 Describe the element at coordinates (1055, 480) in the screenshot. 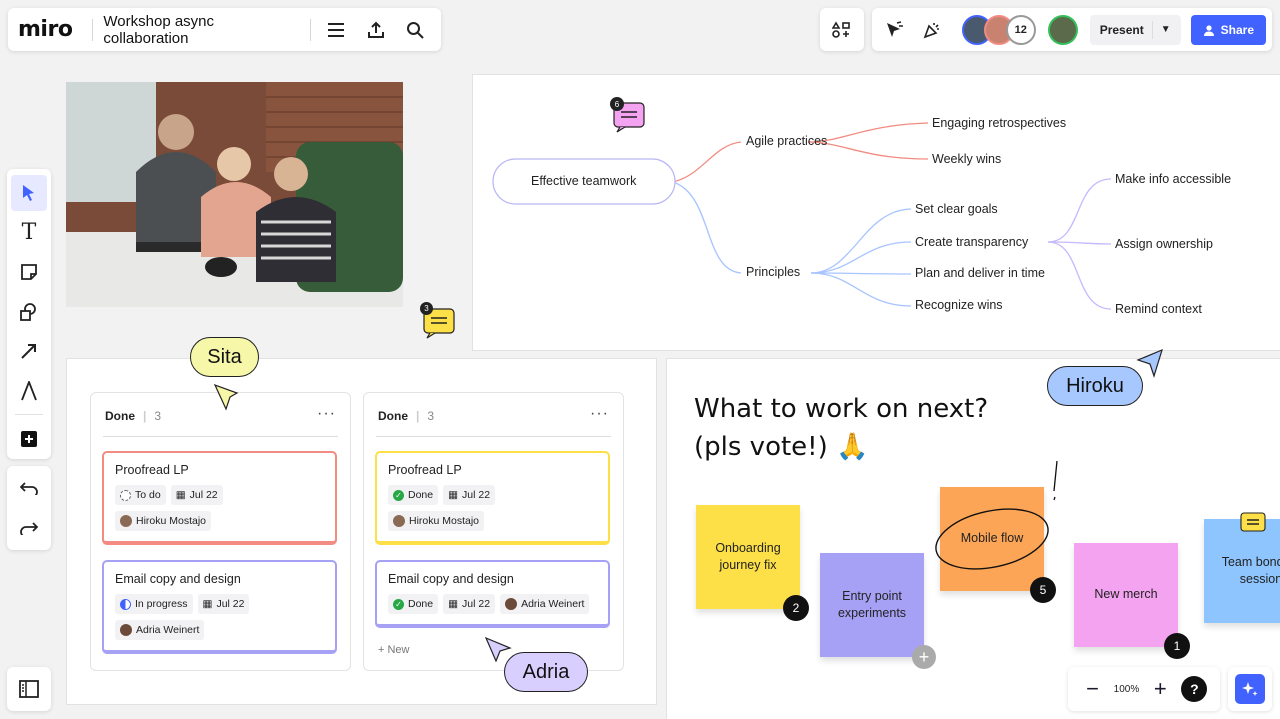

I see `pen-stroke` at that location.